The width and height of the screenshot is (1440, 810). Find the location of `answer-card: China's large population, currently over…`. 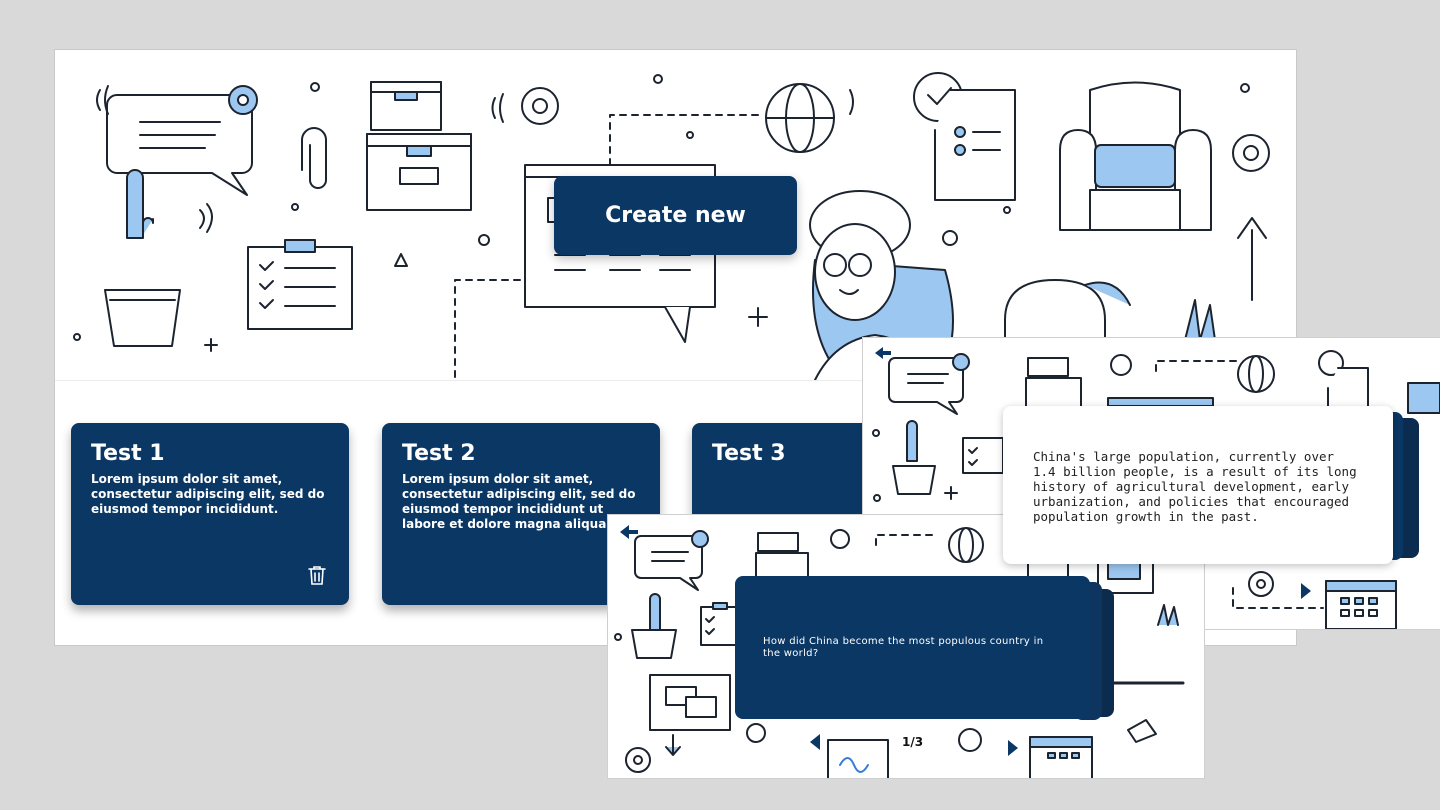

answer-card: China's large population, currently over… is located at coordinates (1198, 485).